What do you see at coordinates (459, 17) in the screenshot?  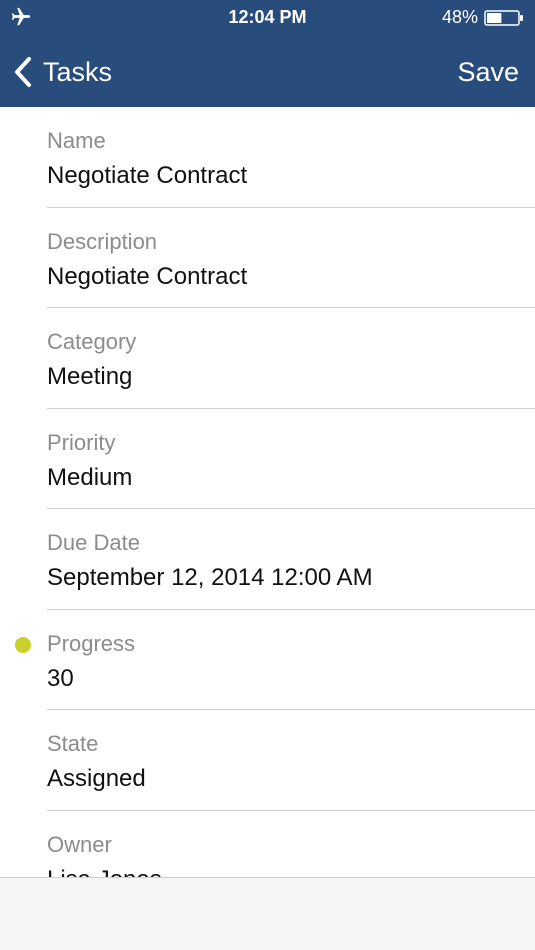 I see `battery-percentage: 48%` at bounding box center [459, 17].